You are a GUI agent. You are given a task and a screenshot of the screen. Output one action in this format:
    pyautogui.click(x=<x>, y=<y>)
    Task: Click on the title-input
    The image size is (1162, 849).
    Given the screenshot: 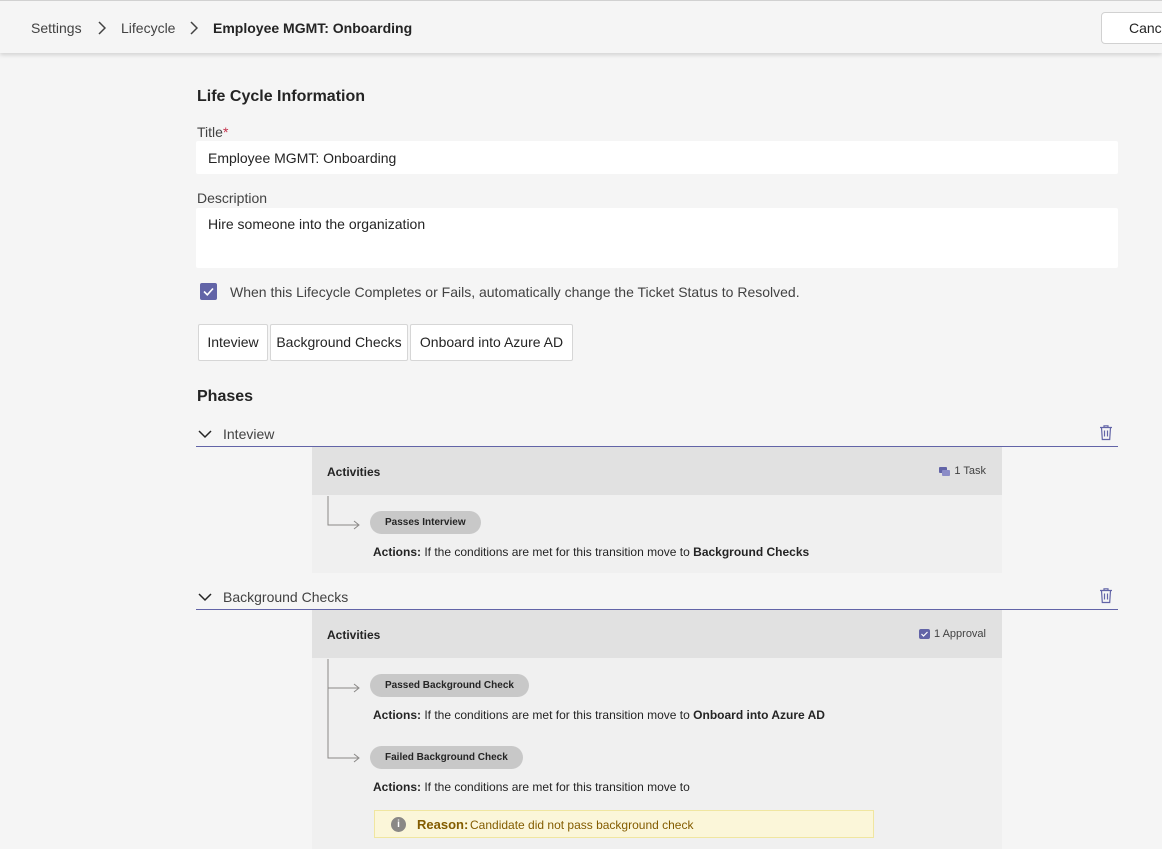 What is the action you would take?
    pyautogui.click(x=657, y=157)
    